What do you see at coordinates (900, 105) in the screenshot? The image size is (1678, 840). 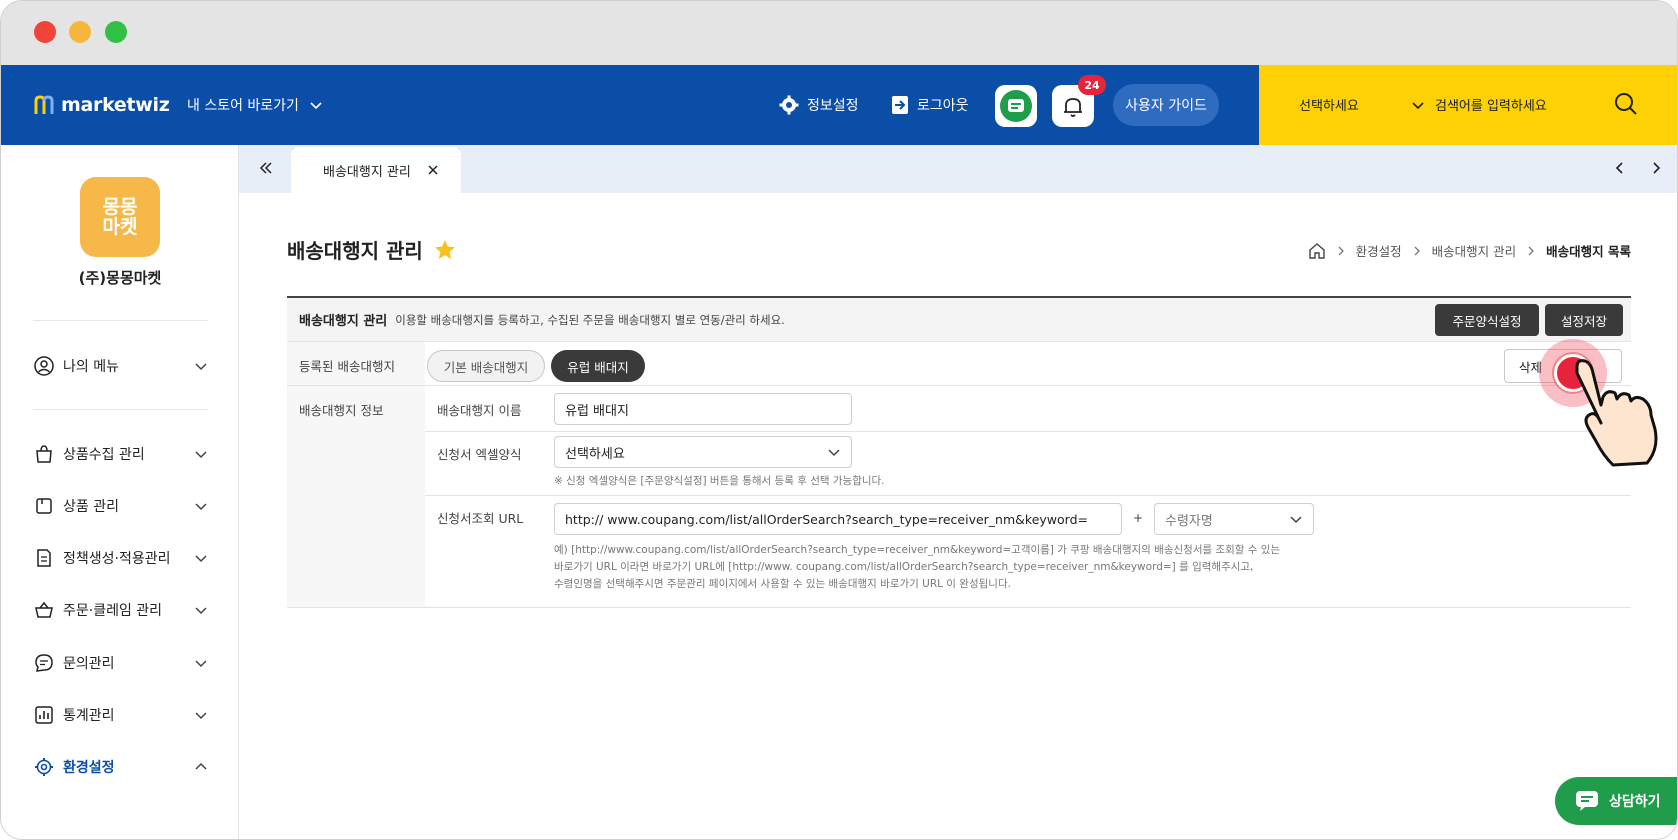 I see `logout-icon` at bounding box center [900, 105].